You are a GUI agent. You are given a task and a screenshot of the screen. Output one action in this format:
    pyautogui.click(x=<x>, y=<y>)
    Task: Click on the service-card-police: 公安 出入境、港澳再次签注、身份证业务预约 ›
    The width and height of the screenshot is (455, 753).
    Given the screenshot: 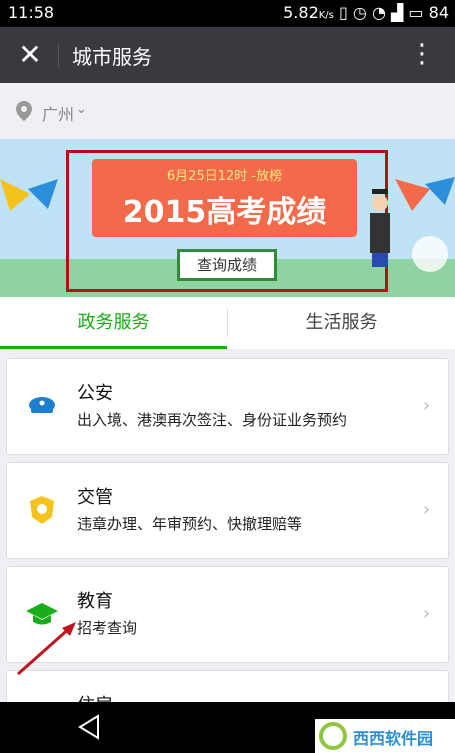 What is the action you would take?
    pyautogui.click(x=227, y=406)
    